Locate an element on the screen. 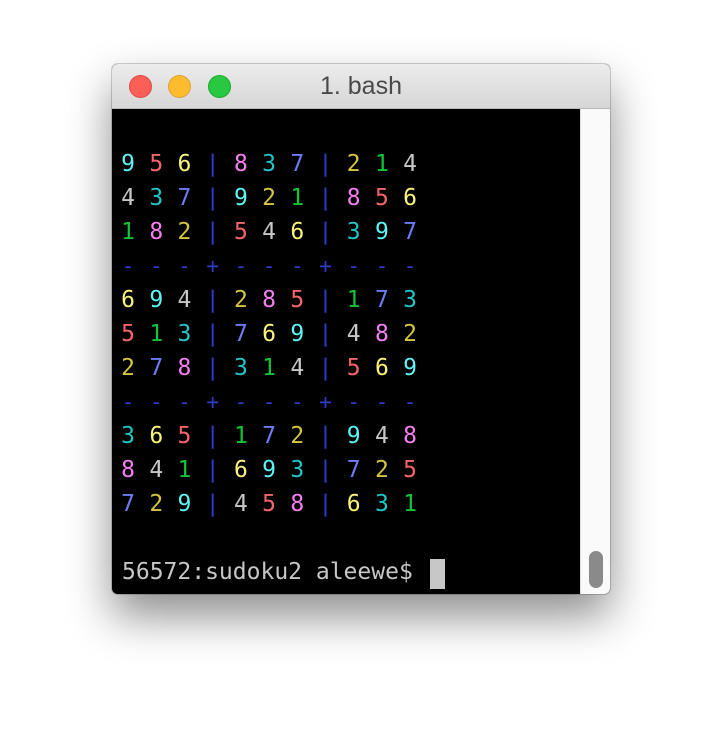 This screenshot has width=722, height=754. grid-row: 5 1 3 | 7 6 9 | 4 8 2 is located at coordinates (346, 334).